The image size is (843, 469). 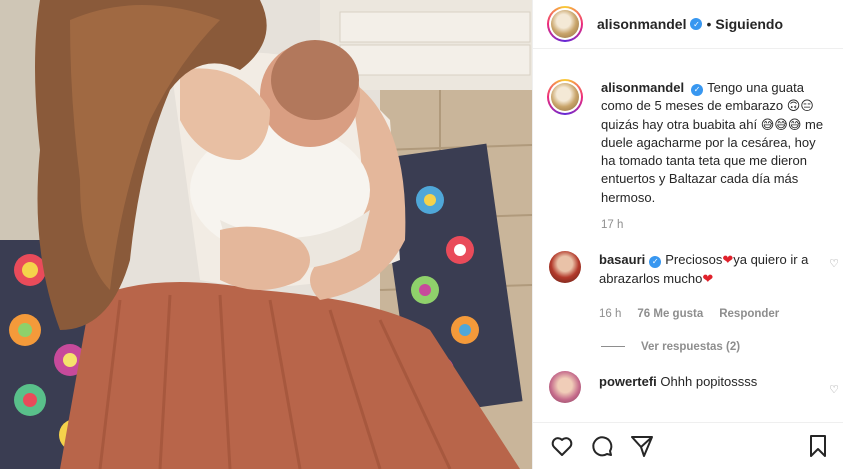 What do you see at coordinates (818, 446) in the screenshot?
I see `bookmark-icon` at bounding box center [818, 446].